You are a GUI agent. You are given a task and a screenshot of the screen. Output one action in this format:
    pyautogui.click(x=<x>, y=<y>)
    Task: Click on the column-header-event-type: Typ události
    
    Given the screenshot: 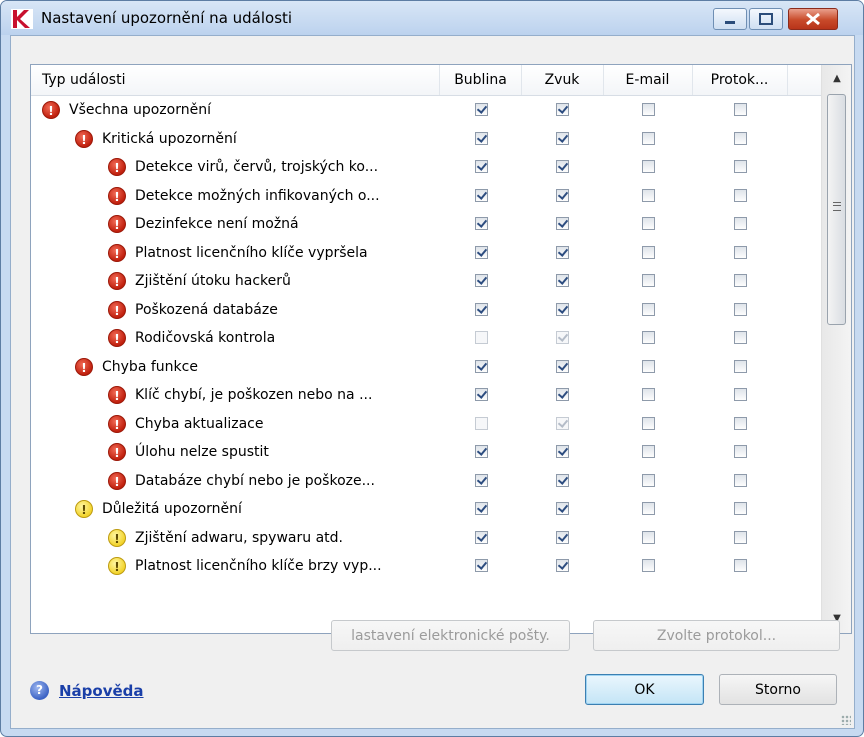 What is the action you would take?
    pyautogui.click(x=235, y=80)
    